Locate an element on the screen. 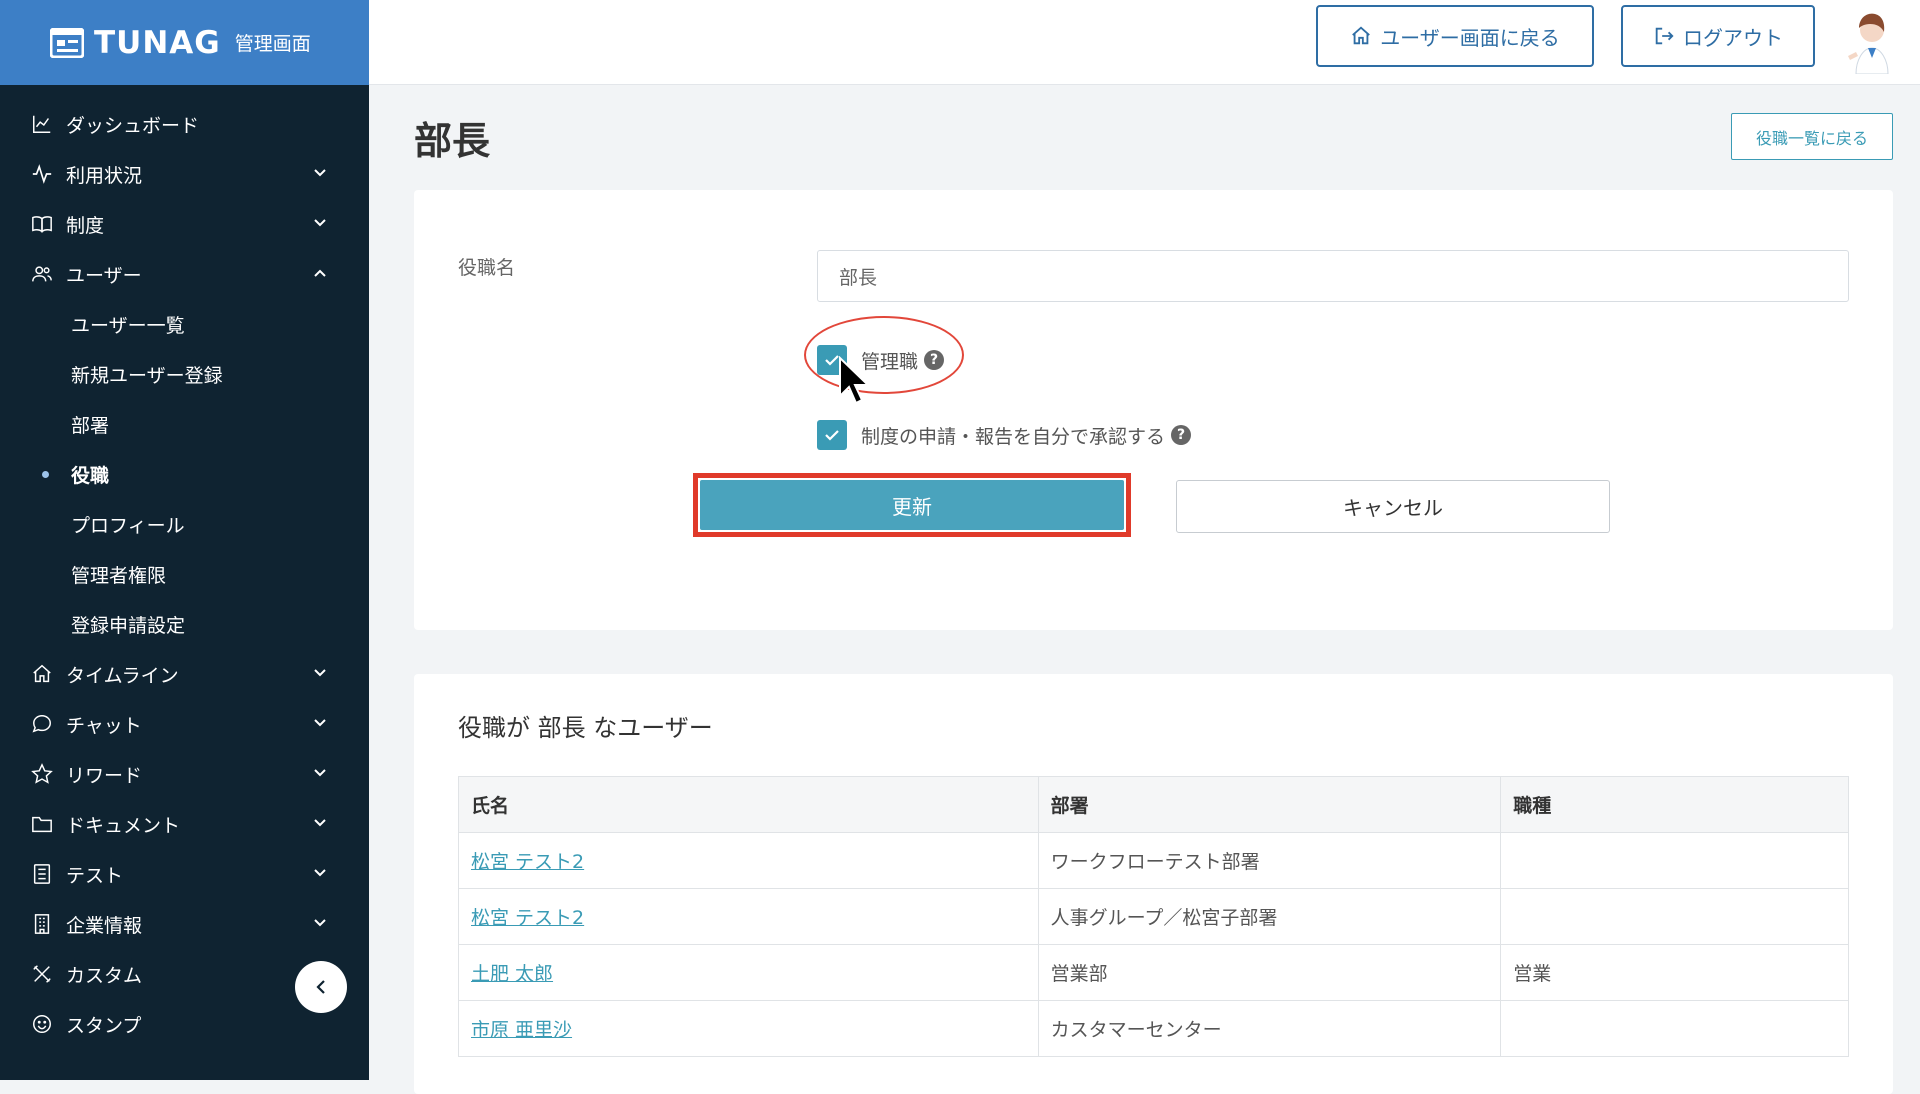 This screenshot has height=1094, width=1920. sidebar-item-label: リワード is located at coordinates (104, 775).